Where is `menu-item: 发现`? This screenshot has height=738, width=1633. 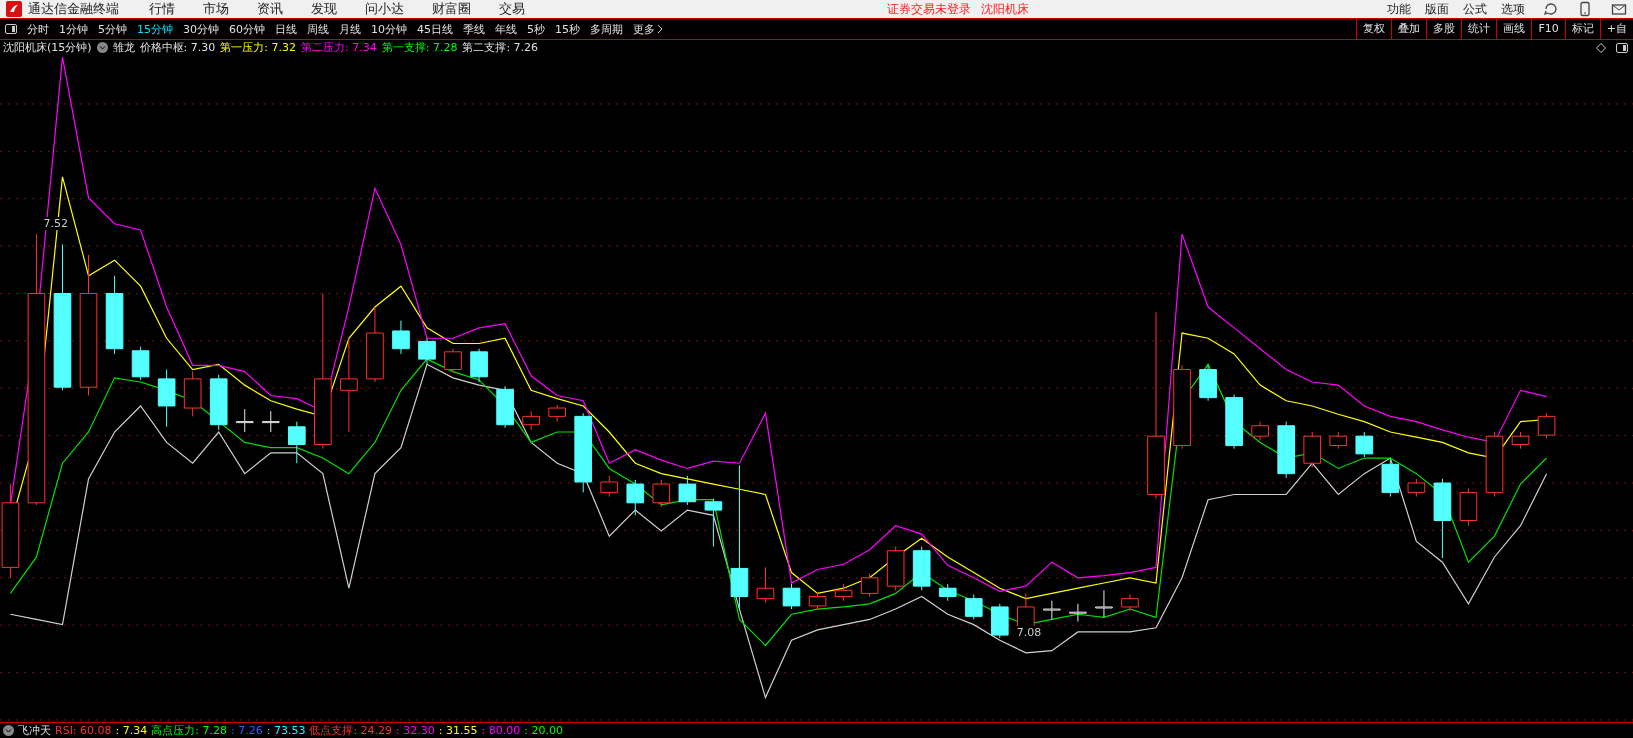 menu-item: 发现 is located at coordinates (324, 9).